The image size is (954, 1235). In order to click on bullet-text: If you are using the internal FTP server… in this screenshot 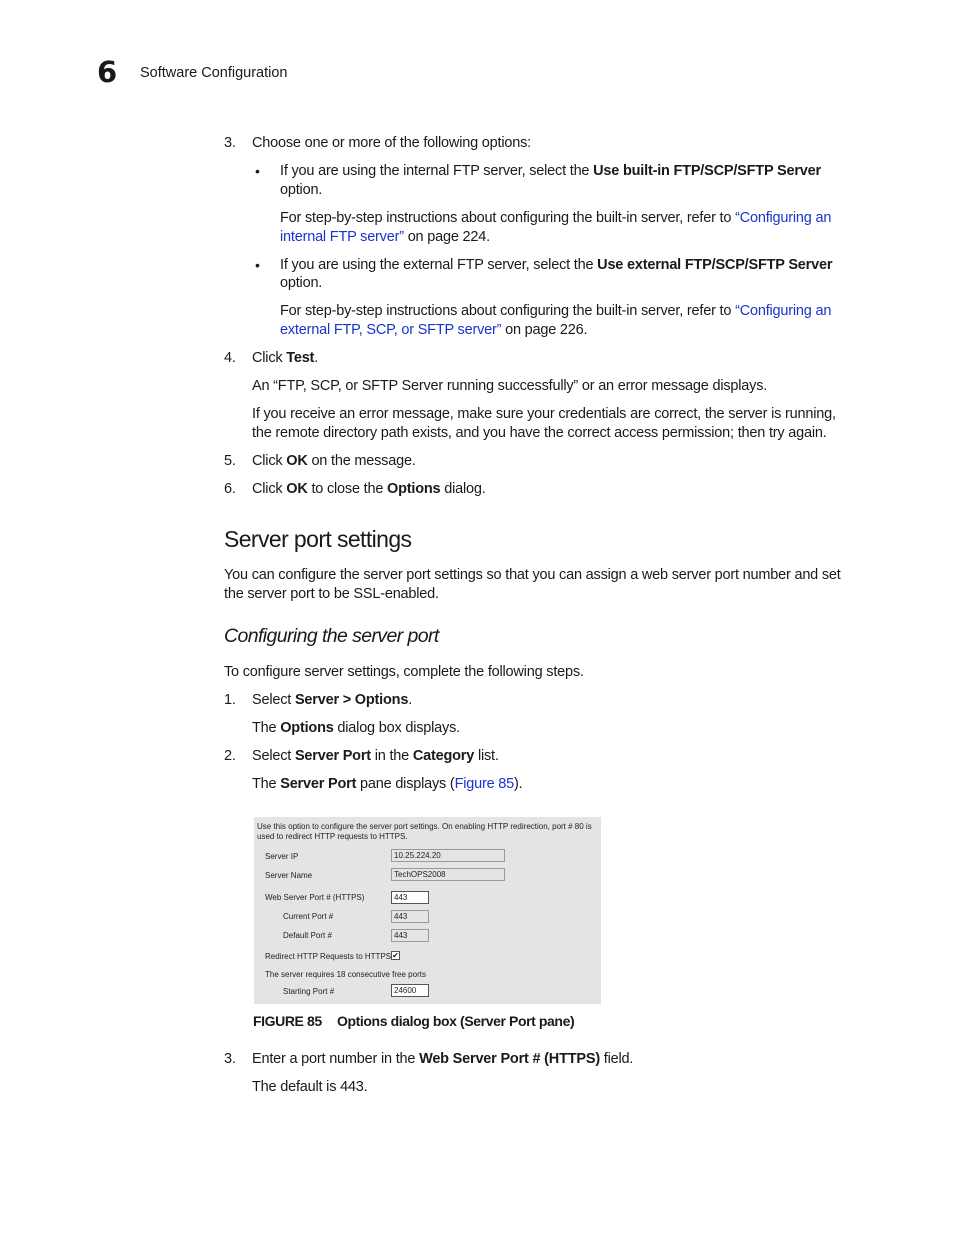, I will do `click(550, 171)`.